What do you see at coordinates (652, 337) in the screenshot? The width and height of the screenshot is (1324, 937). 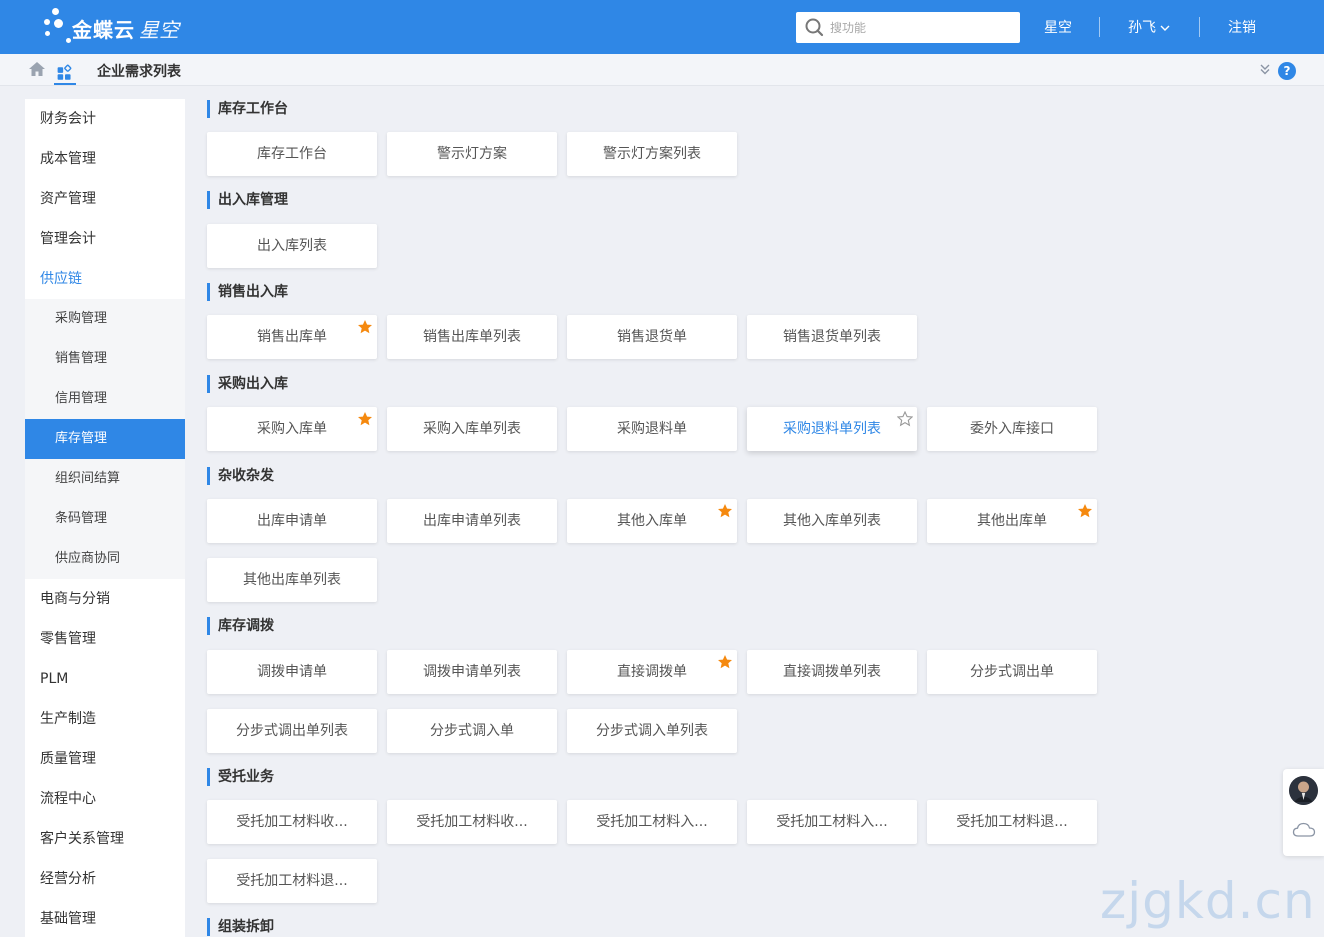 I see `func-card: 销售退货单` at bounding box center [652, 337].